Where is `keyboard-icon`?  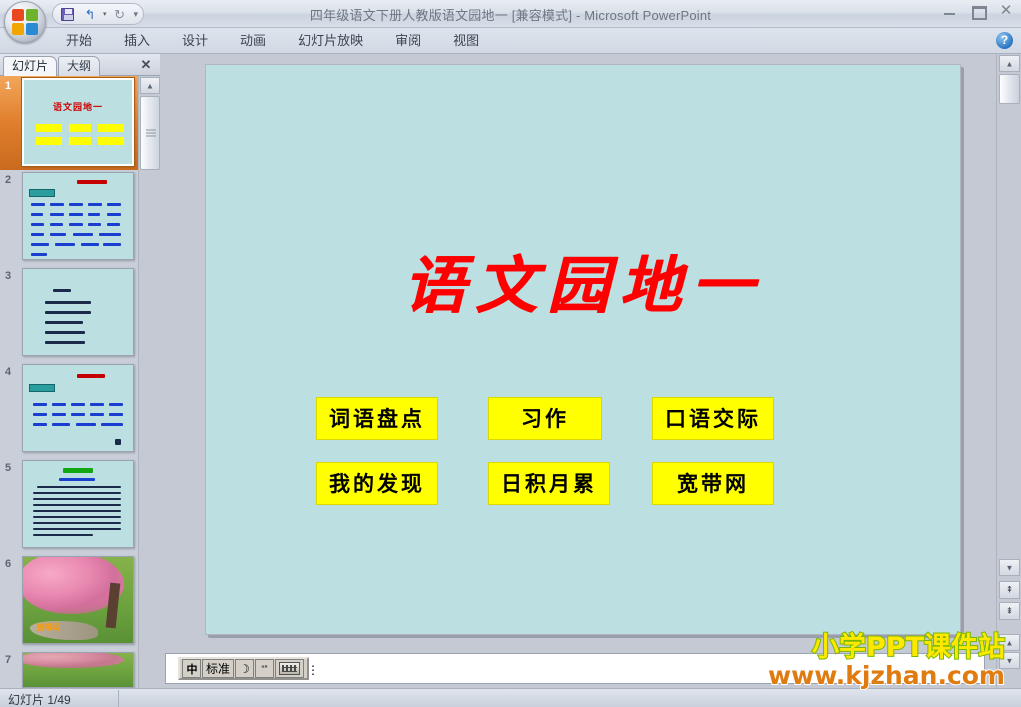 keyboard-icon is located at coordinates (290, 668).